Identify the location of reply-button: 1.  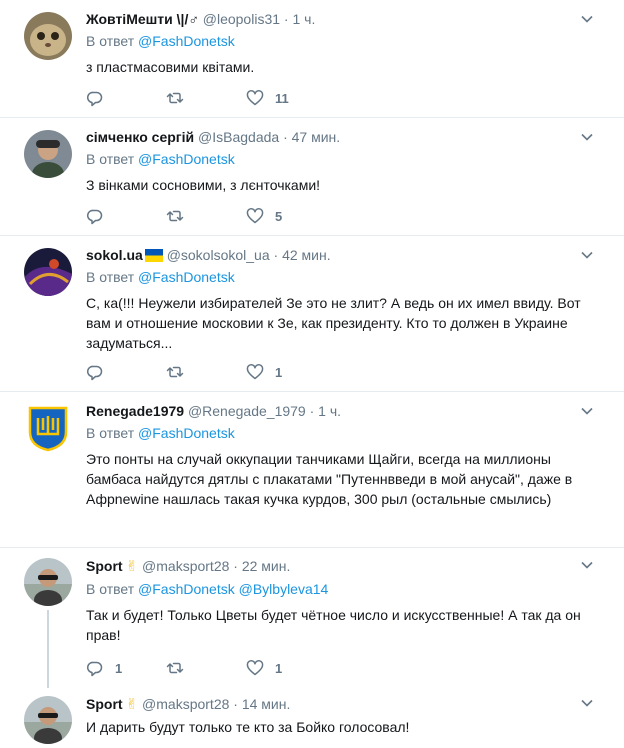
(104, 668).